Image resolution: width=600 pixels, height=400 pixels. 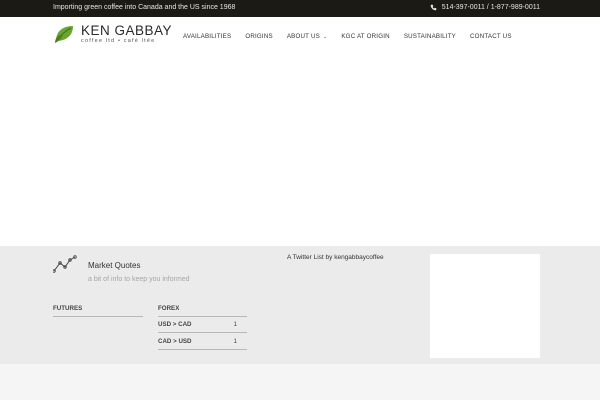 What do you see at coordinates (485, 306) in the screenshot?
I see `embed-widget-box` at bounding box center [485, 306].